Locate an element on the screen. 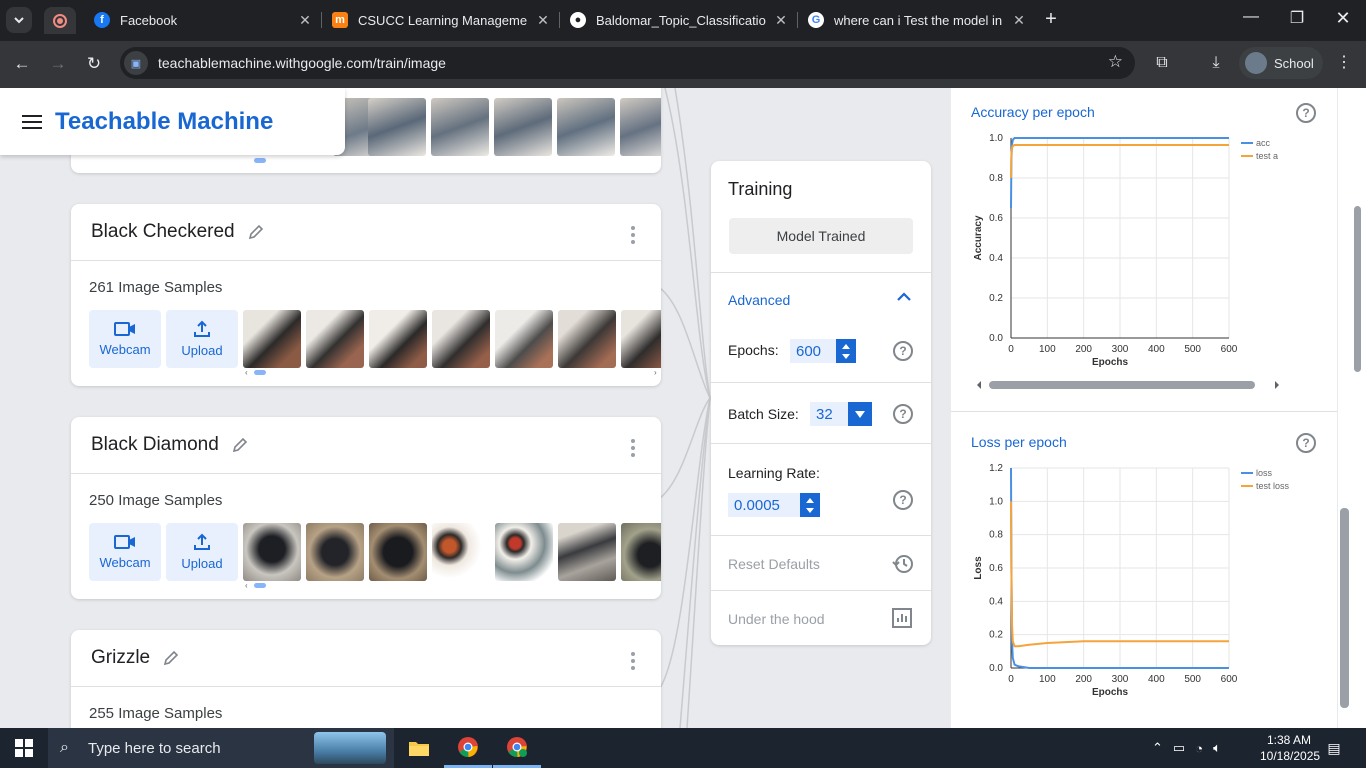 The width and height of the screenshot is (1366, 768). chrome-profile-app is located at coordinates (517, 748).